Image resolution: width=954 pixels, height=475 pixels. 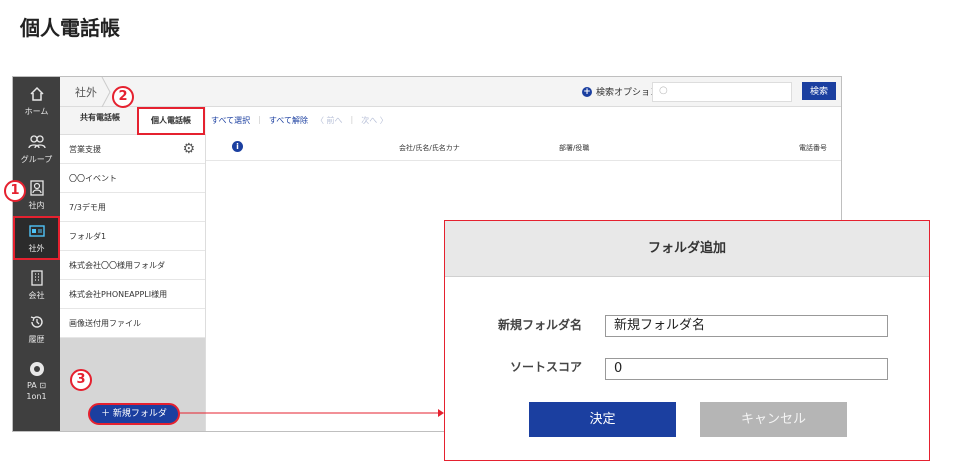 What do you see at coordinates (663, 90) in the screenshot?
I see `search-icon: ○` at bounding box center [663, 90].